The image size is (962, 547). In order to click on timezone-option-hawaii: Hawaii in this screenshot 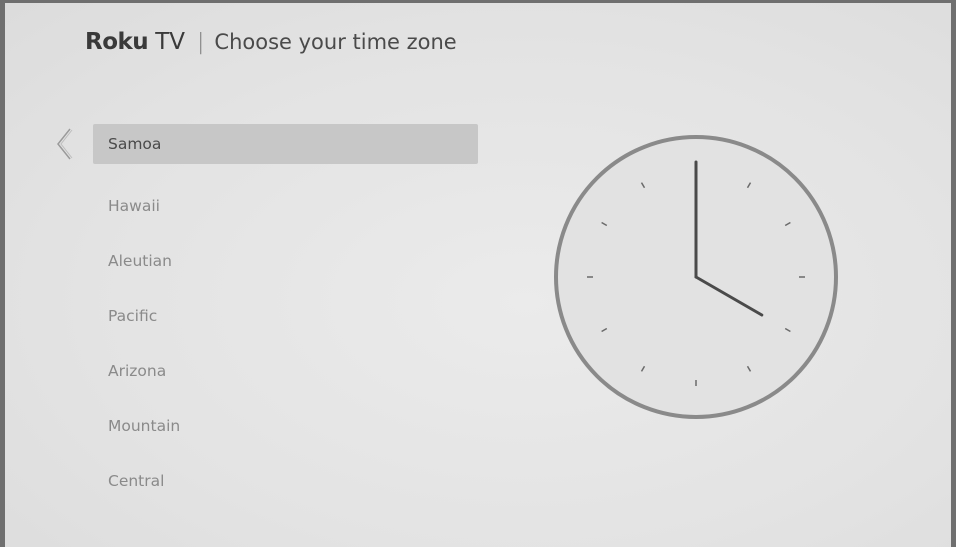, I will do `click(285, 206)`.